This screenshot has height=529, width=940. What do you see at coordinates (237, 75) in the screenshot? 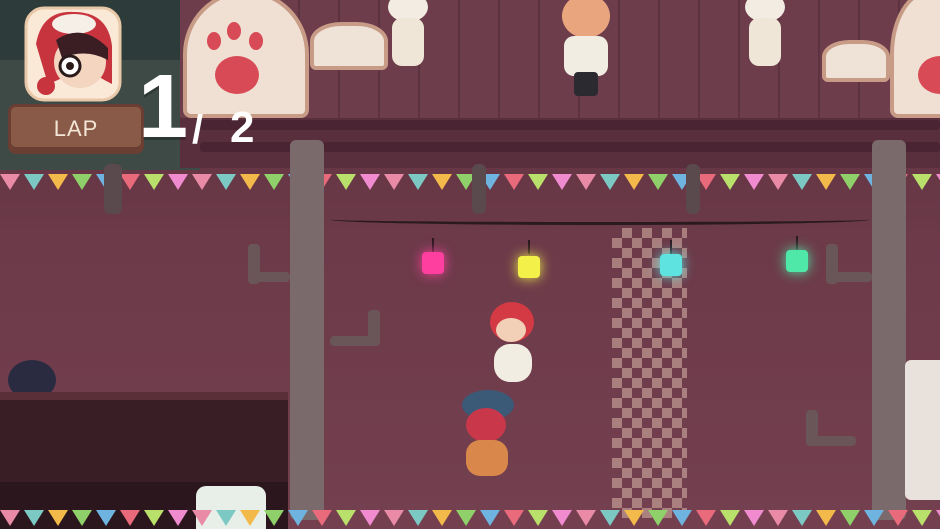
I see `paw-pad` at bounding box center [237, 75].